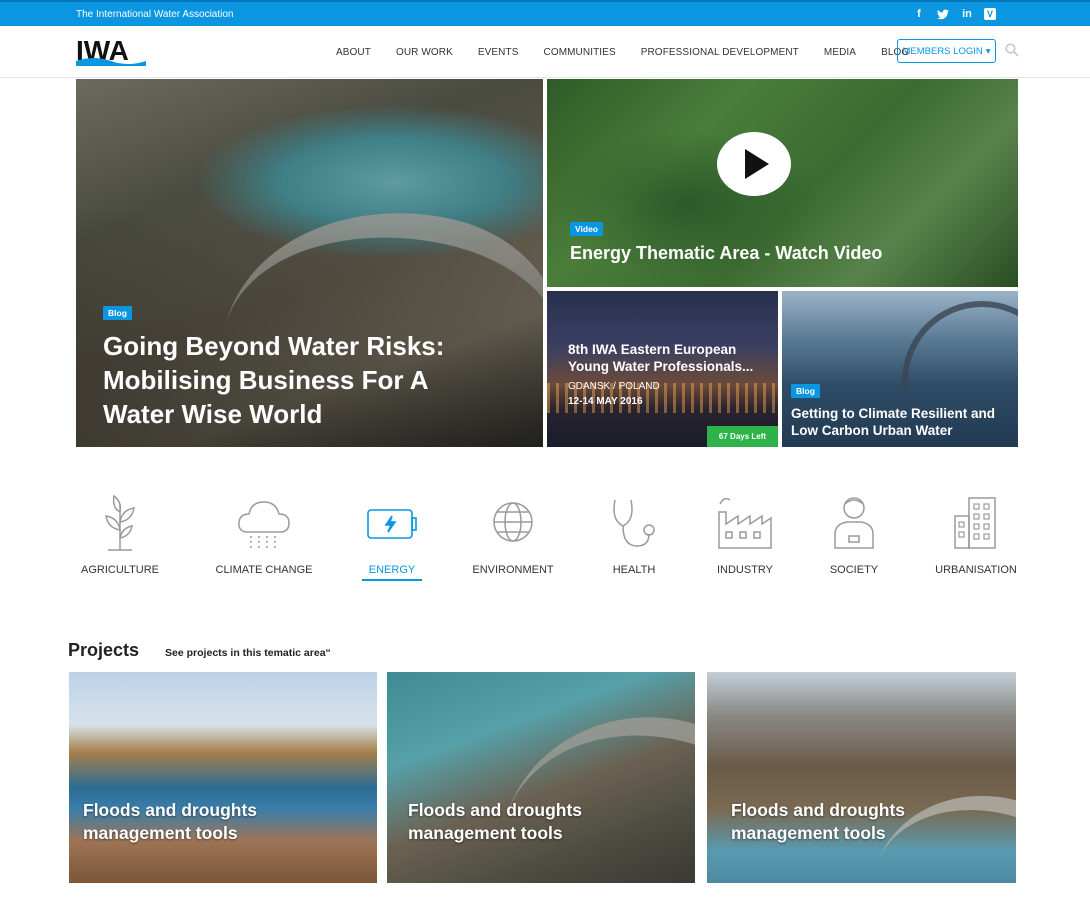 The width and height of the screenshot is (1090, 900). I want to click on projects-heading: Projects, so click(104, 650).